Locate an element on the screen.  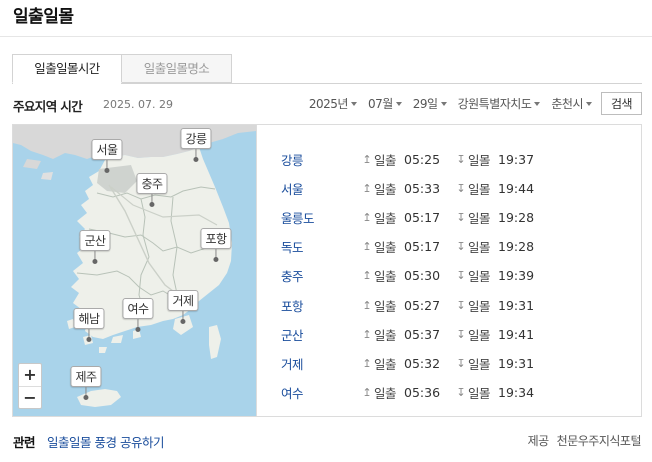
sunrise-time: 05:30 is located at coordinates (422, 276).